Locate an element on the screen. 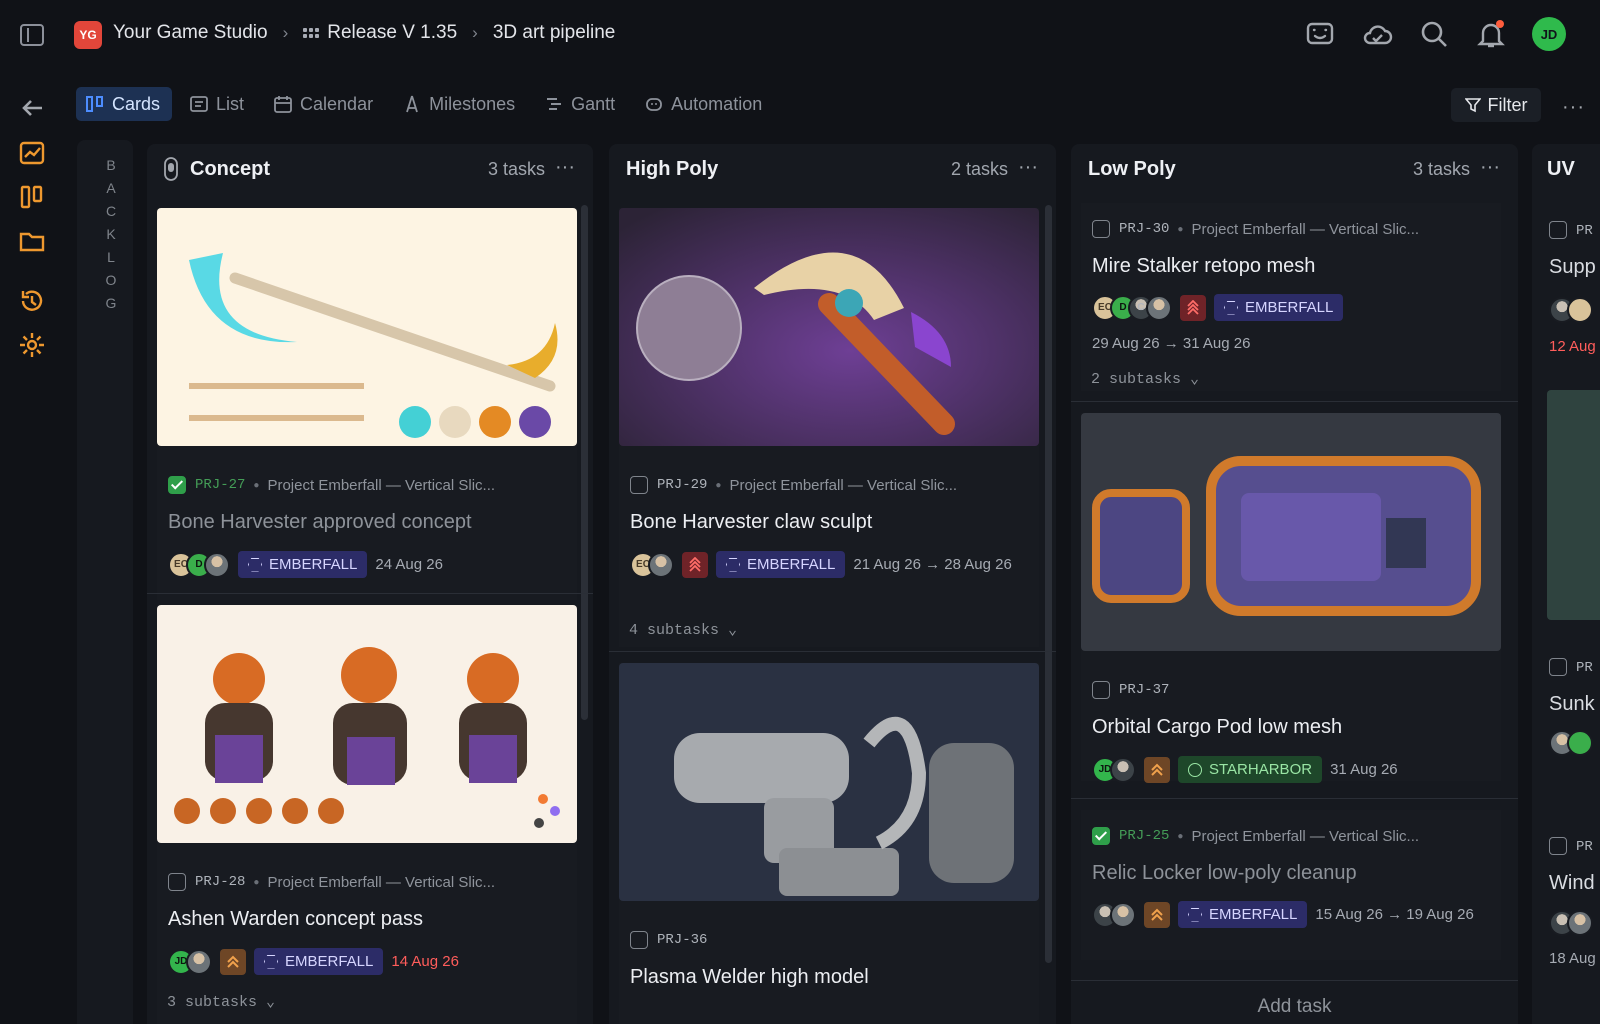 The image size is (1600, 1024). task-title: Wind is located at coordinates (1572, 883).